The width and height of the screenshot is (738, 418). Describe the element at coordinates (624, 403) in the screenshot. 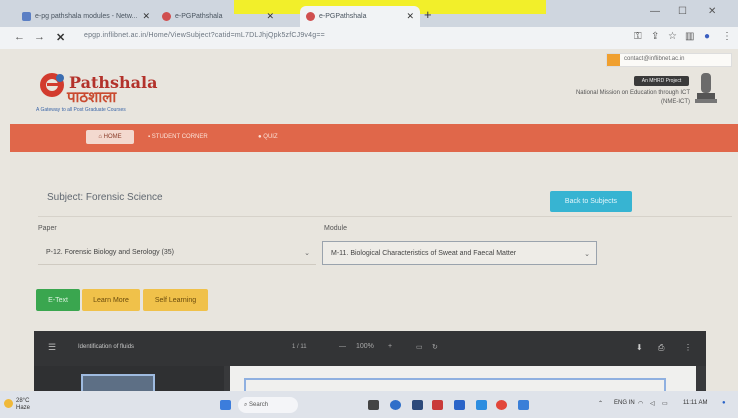

I see `language-indicator: ENG IN` at that location.